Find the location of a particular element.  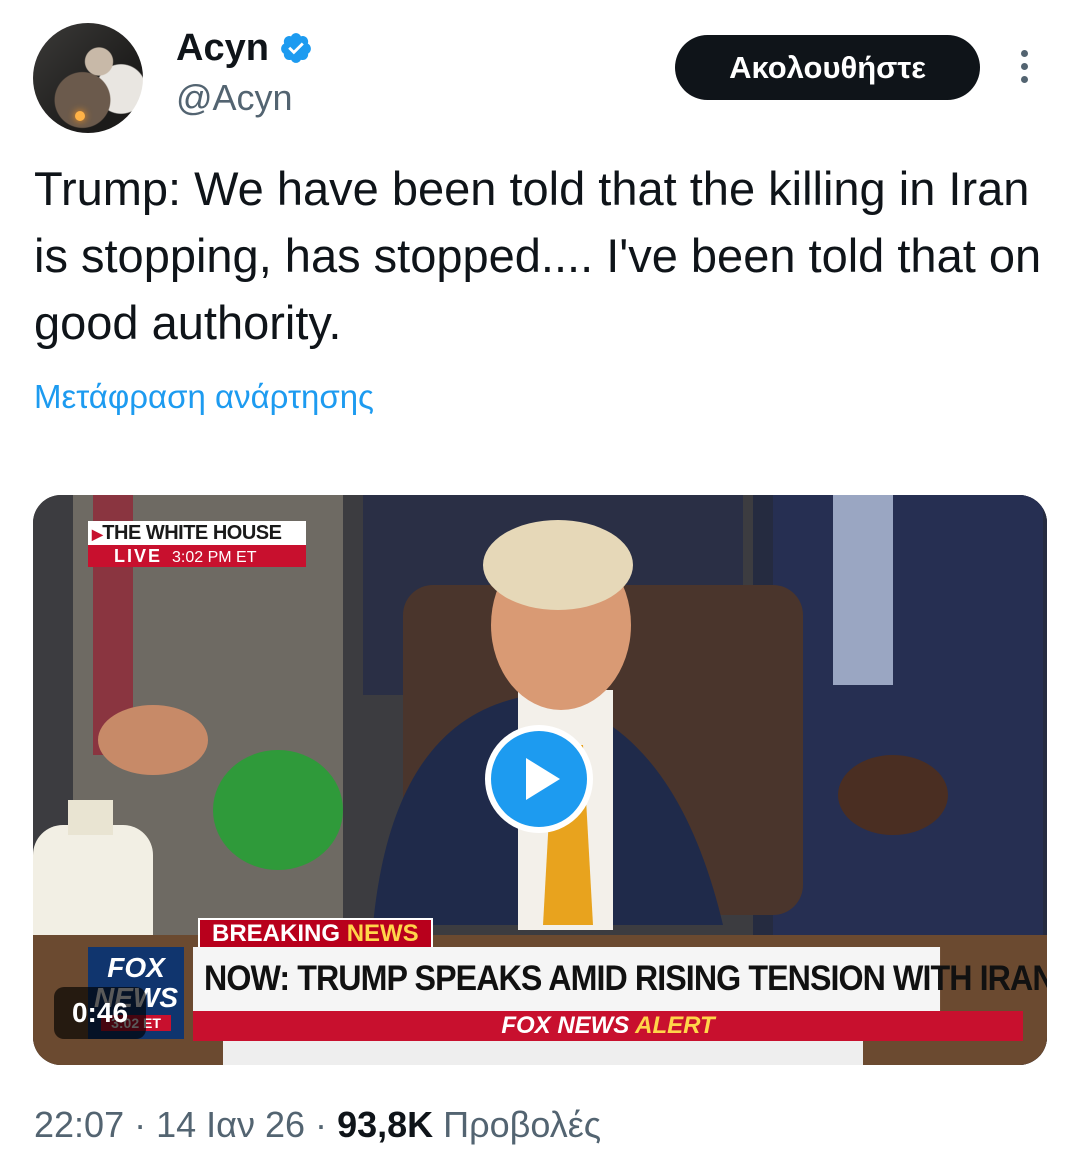

display-name-text: Acyn is located at coordinates (222, 48).